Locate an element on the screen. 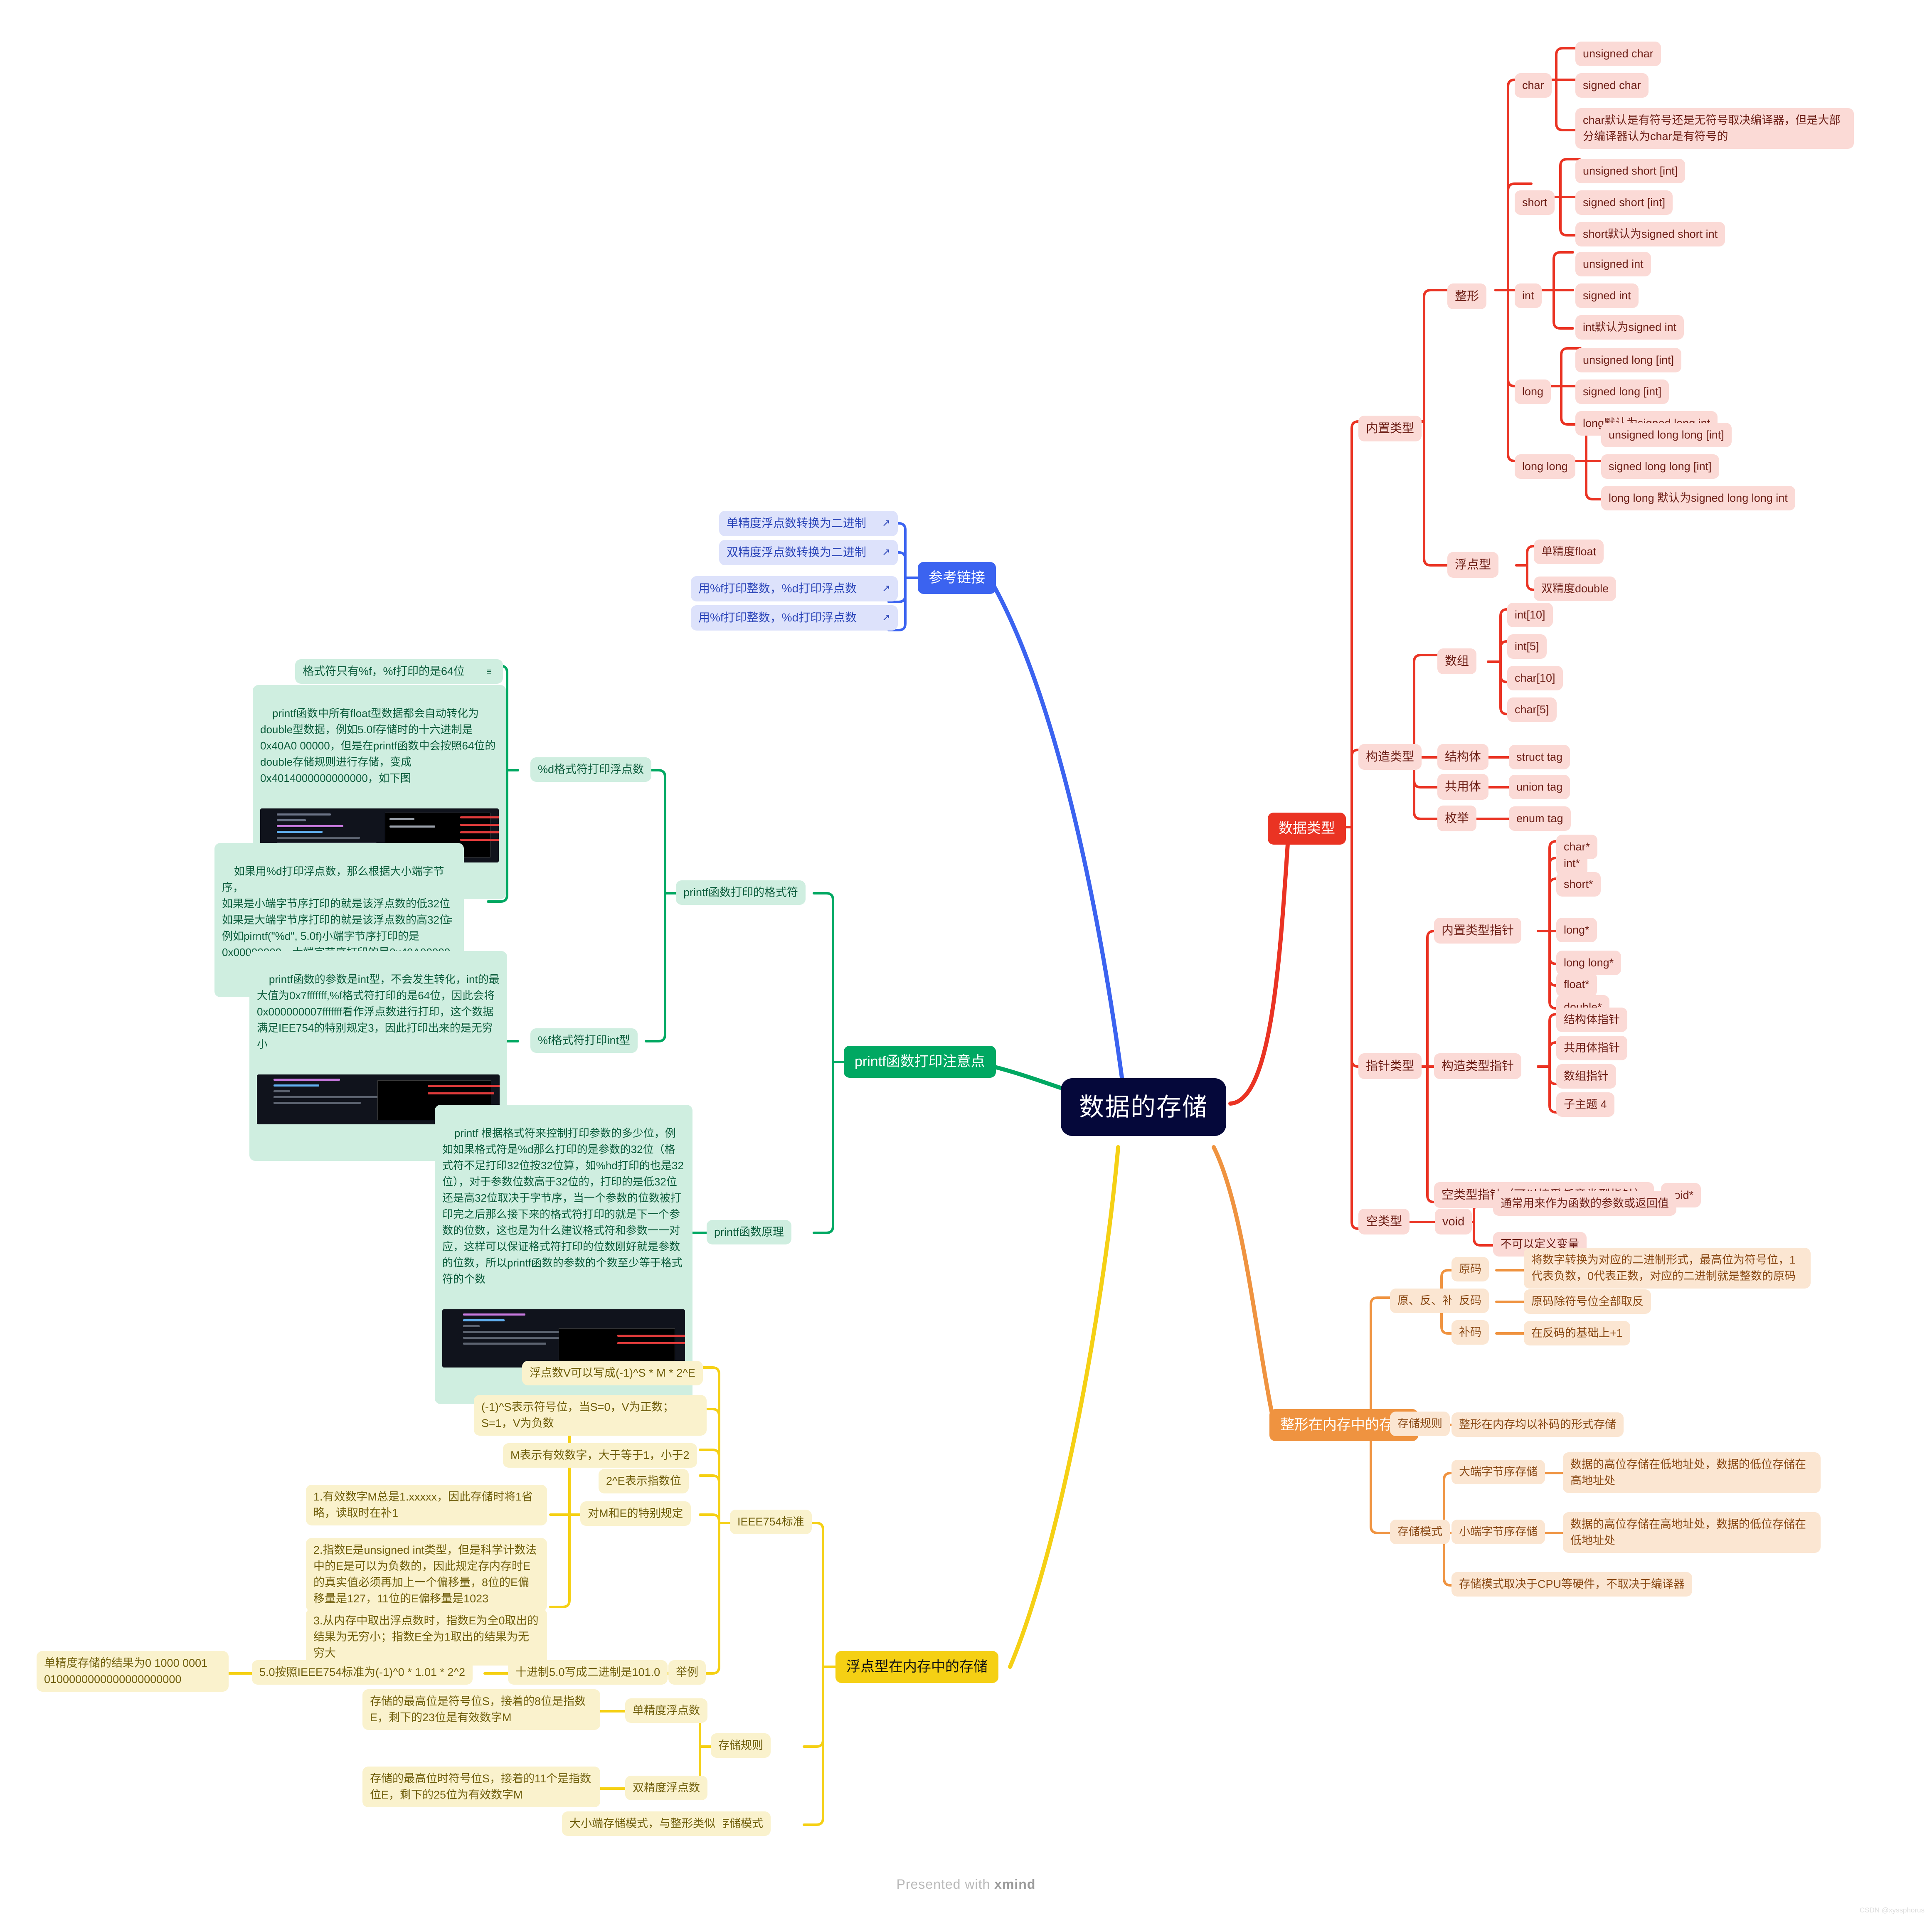 Image resolution: width=1932 pixels, height=1917 pixels. node-example: 举例 is located at coordinates (687, 1672).